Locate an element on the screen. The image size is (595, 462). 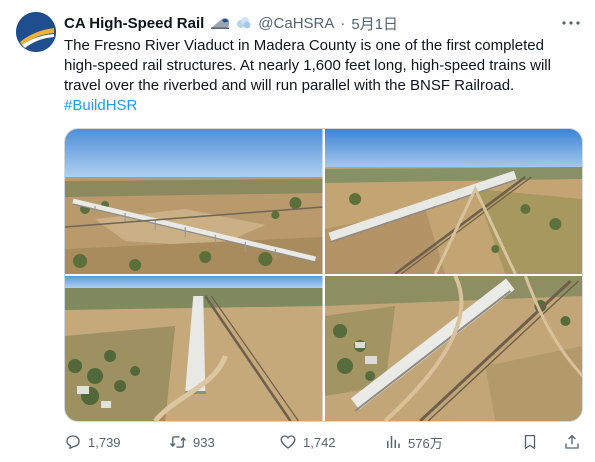
bookmark-icon is located at coordinates (530, 442).